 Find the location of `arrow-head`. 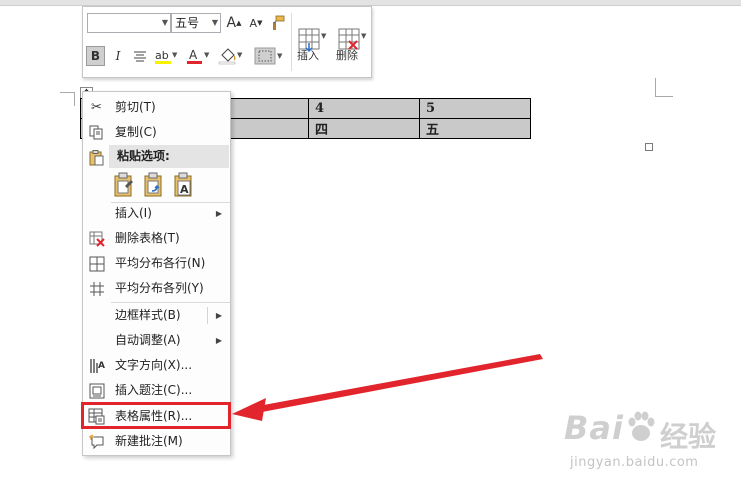

arrow-head is located at coordinates (249, 409).